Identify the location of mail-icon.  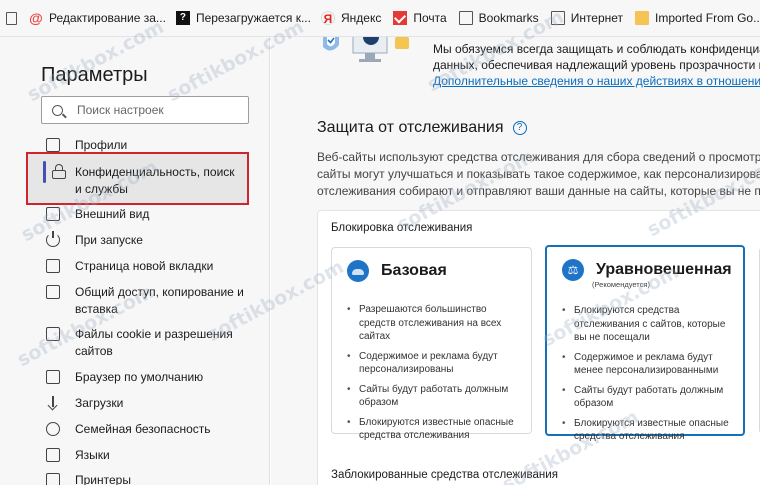
(400, 18).